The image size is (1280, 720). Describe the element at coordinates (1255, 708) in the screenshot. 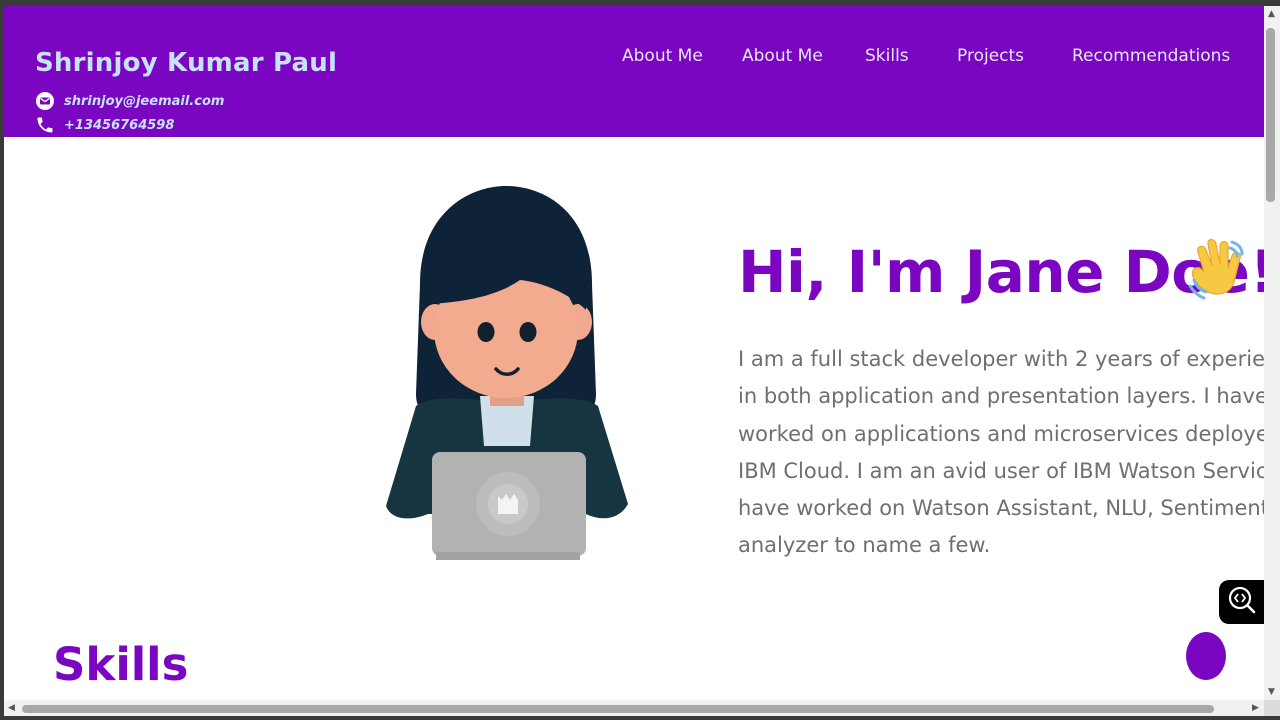

I see `scroll-right-arrow: ▶` at that location.